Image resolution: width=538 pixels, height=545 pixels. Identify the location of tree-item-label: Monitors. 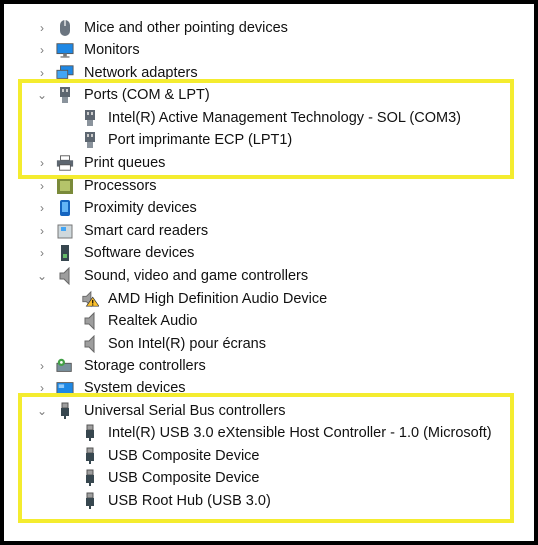
(112, 50).